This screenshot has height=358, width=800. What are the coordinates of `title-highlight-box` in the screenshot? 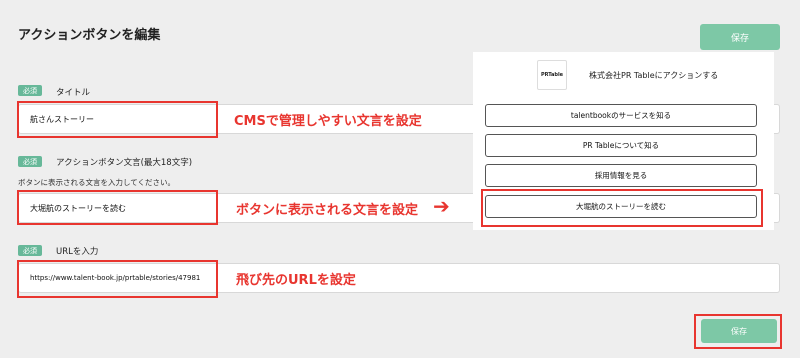 It's located at (117, 119).